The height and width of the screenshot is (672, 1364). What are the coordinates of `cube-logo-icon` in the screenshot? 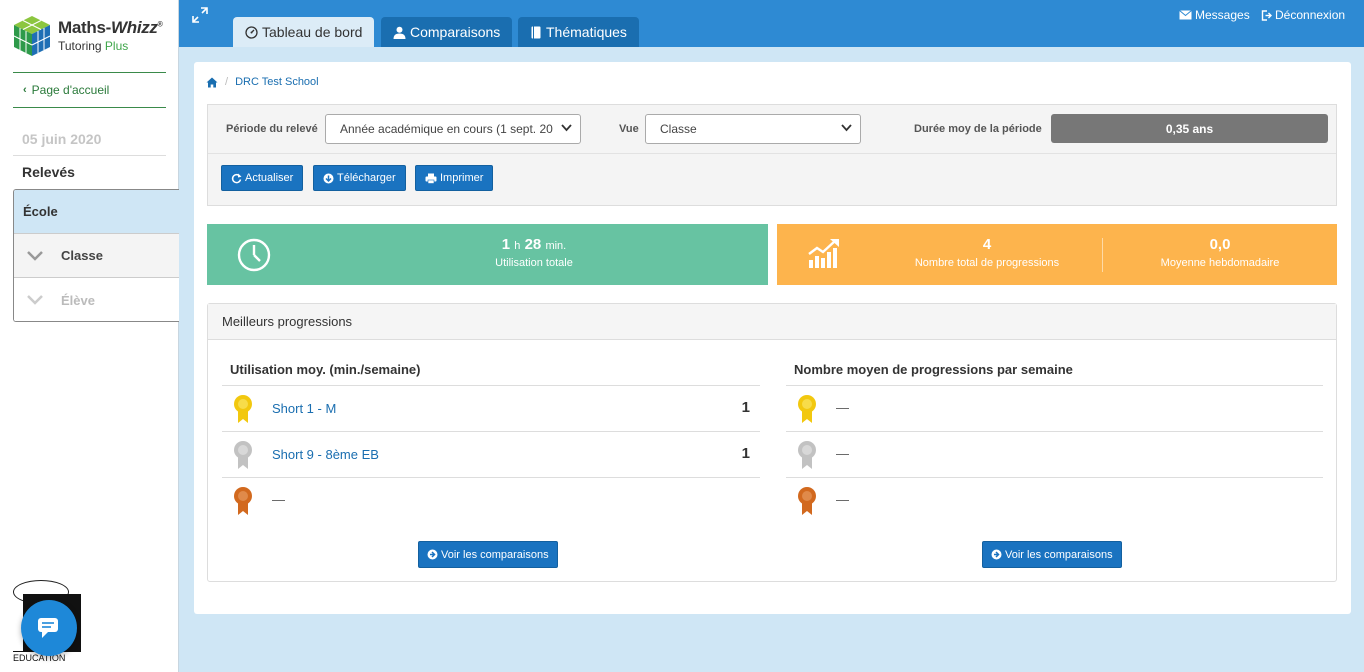 It's located at (32, 36).